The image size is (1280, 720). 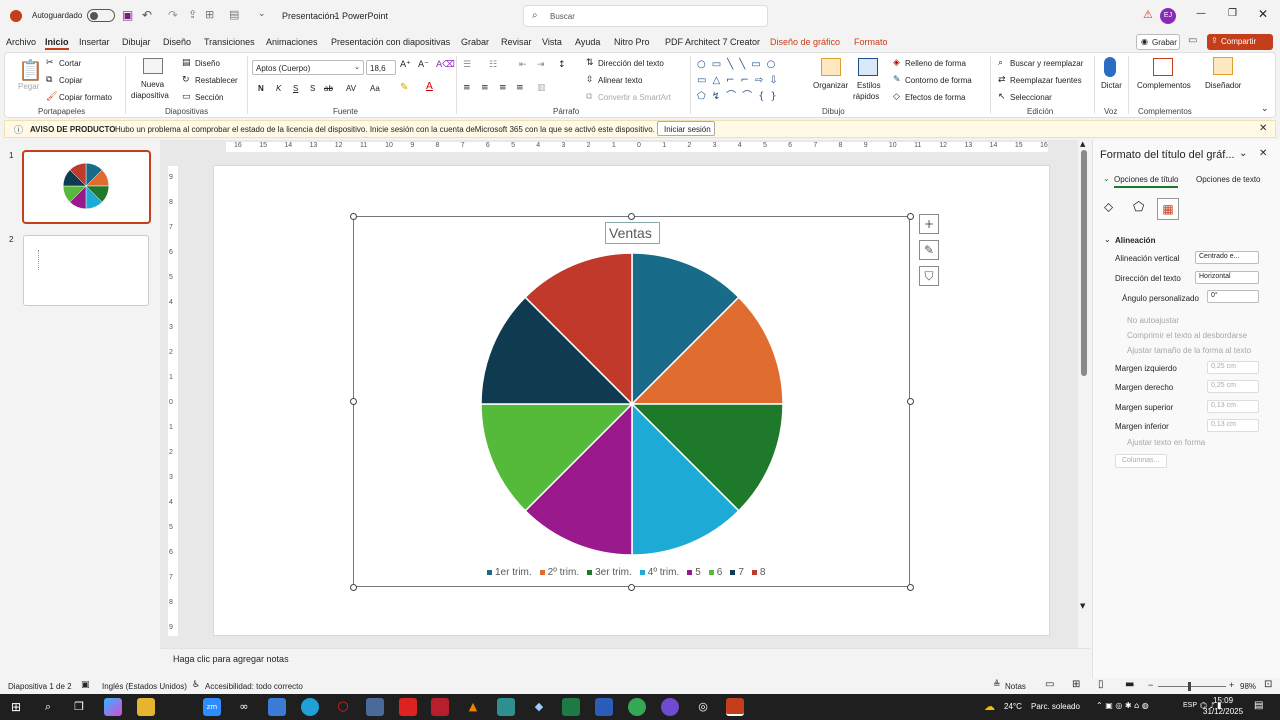 I want to click on notifications-icon: ▤, so click(x=1258, y=705).